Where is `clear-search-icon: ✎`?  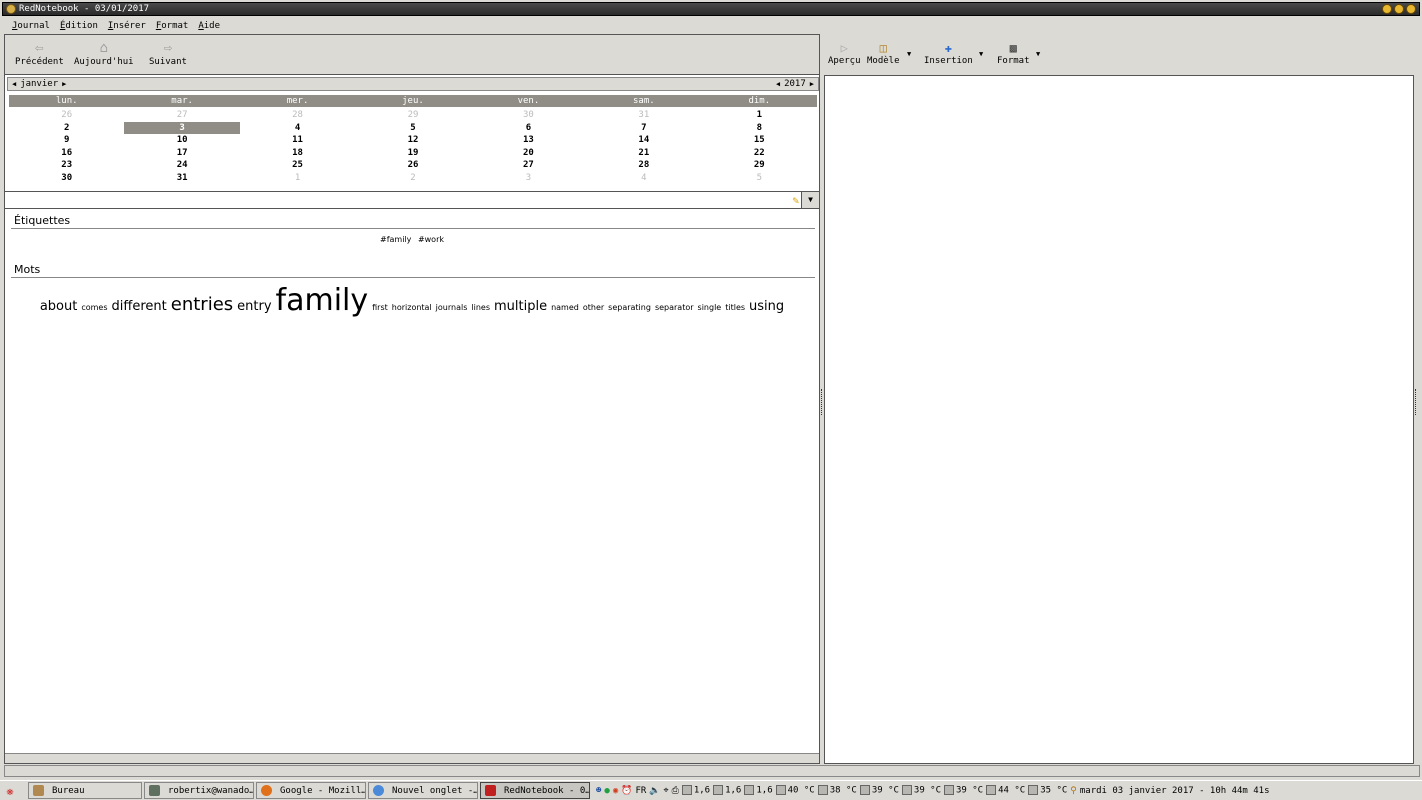 clear-search-icon: ✎ is located at coordinates (795, 200).